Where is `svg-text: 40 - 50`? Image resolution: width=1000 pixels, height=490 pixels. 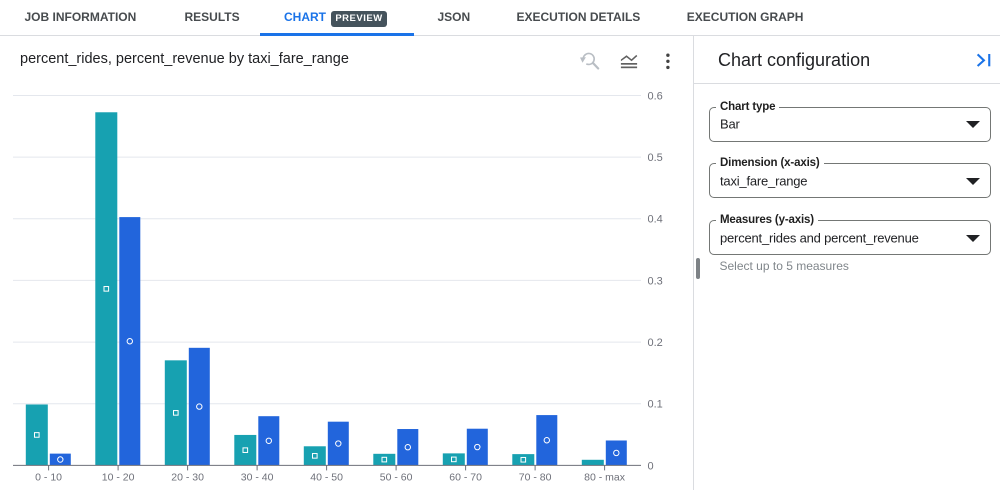
svg-text: 40 - 50 is located at coordinates (326, 478).